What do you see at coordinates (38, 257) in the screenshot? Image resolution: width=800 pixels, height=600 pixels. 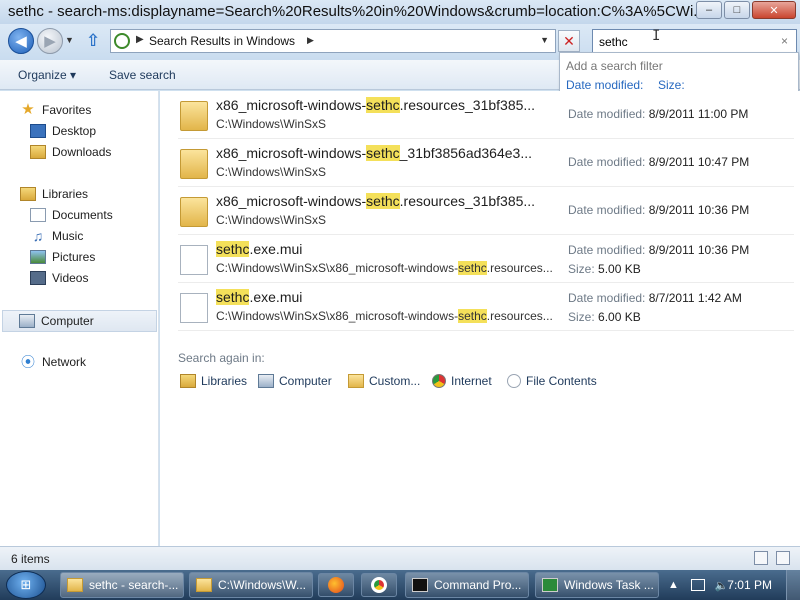 I see `pictures-icon` at bounding box center [38, 257].